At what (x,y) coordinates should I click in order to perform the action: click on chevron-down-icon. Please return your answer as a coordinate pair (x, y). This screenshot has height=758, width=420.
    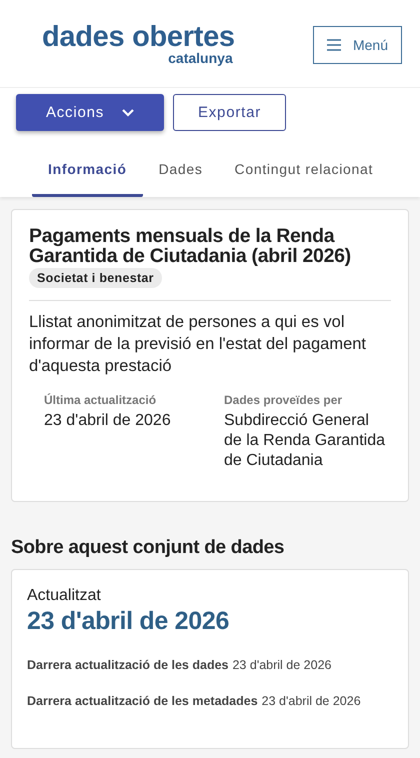
    Looking at the image, I should click on (128, 112).